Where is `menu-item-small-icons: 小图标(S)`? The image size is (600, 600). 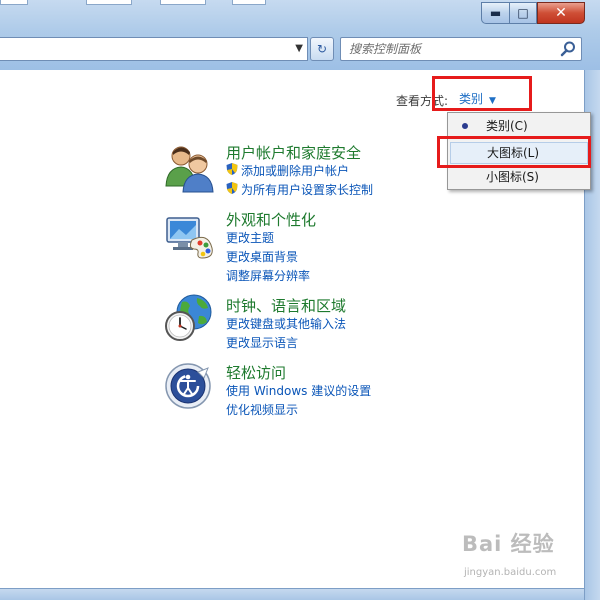
menu-item-small-icons: 小图标(S) is located at coordinates (519, 177).